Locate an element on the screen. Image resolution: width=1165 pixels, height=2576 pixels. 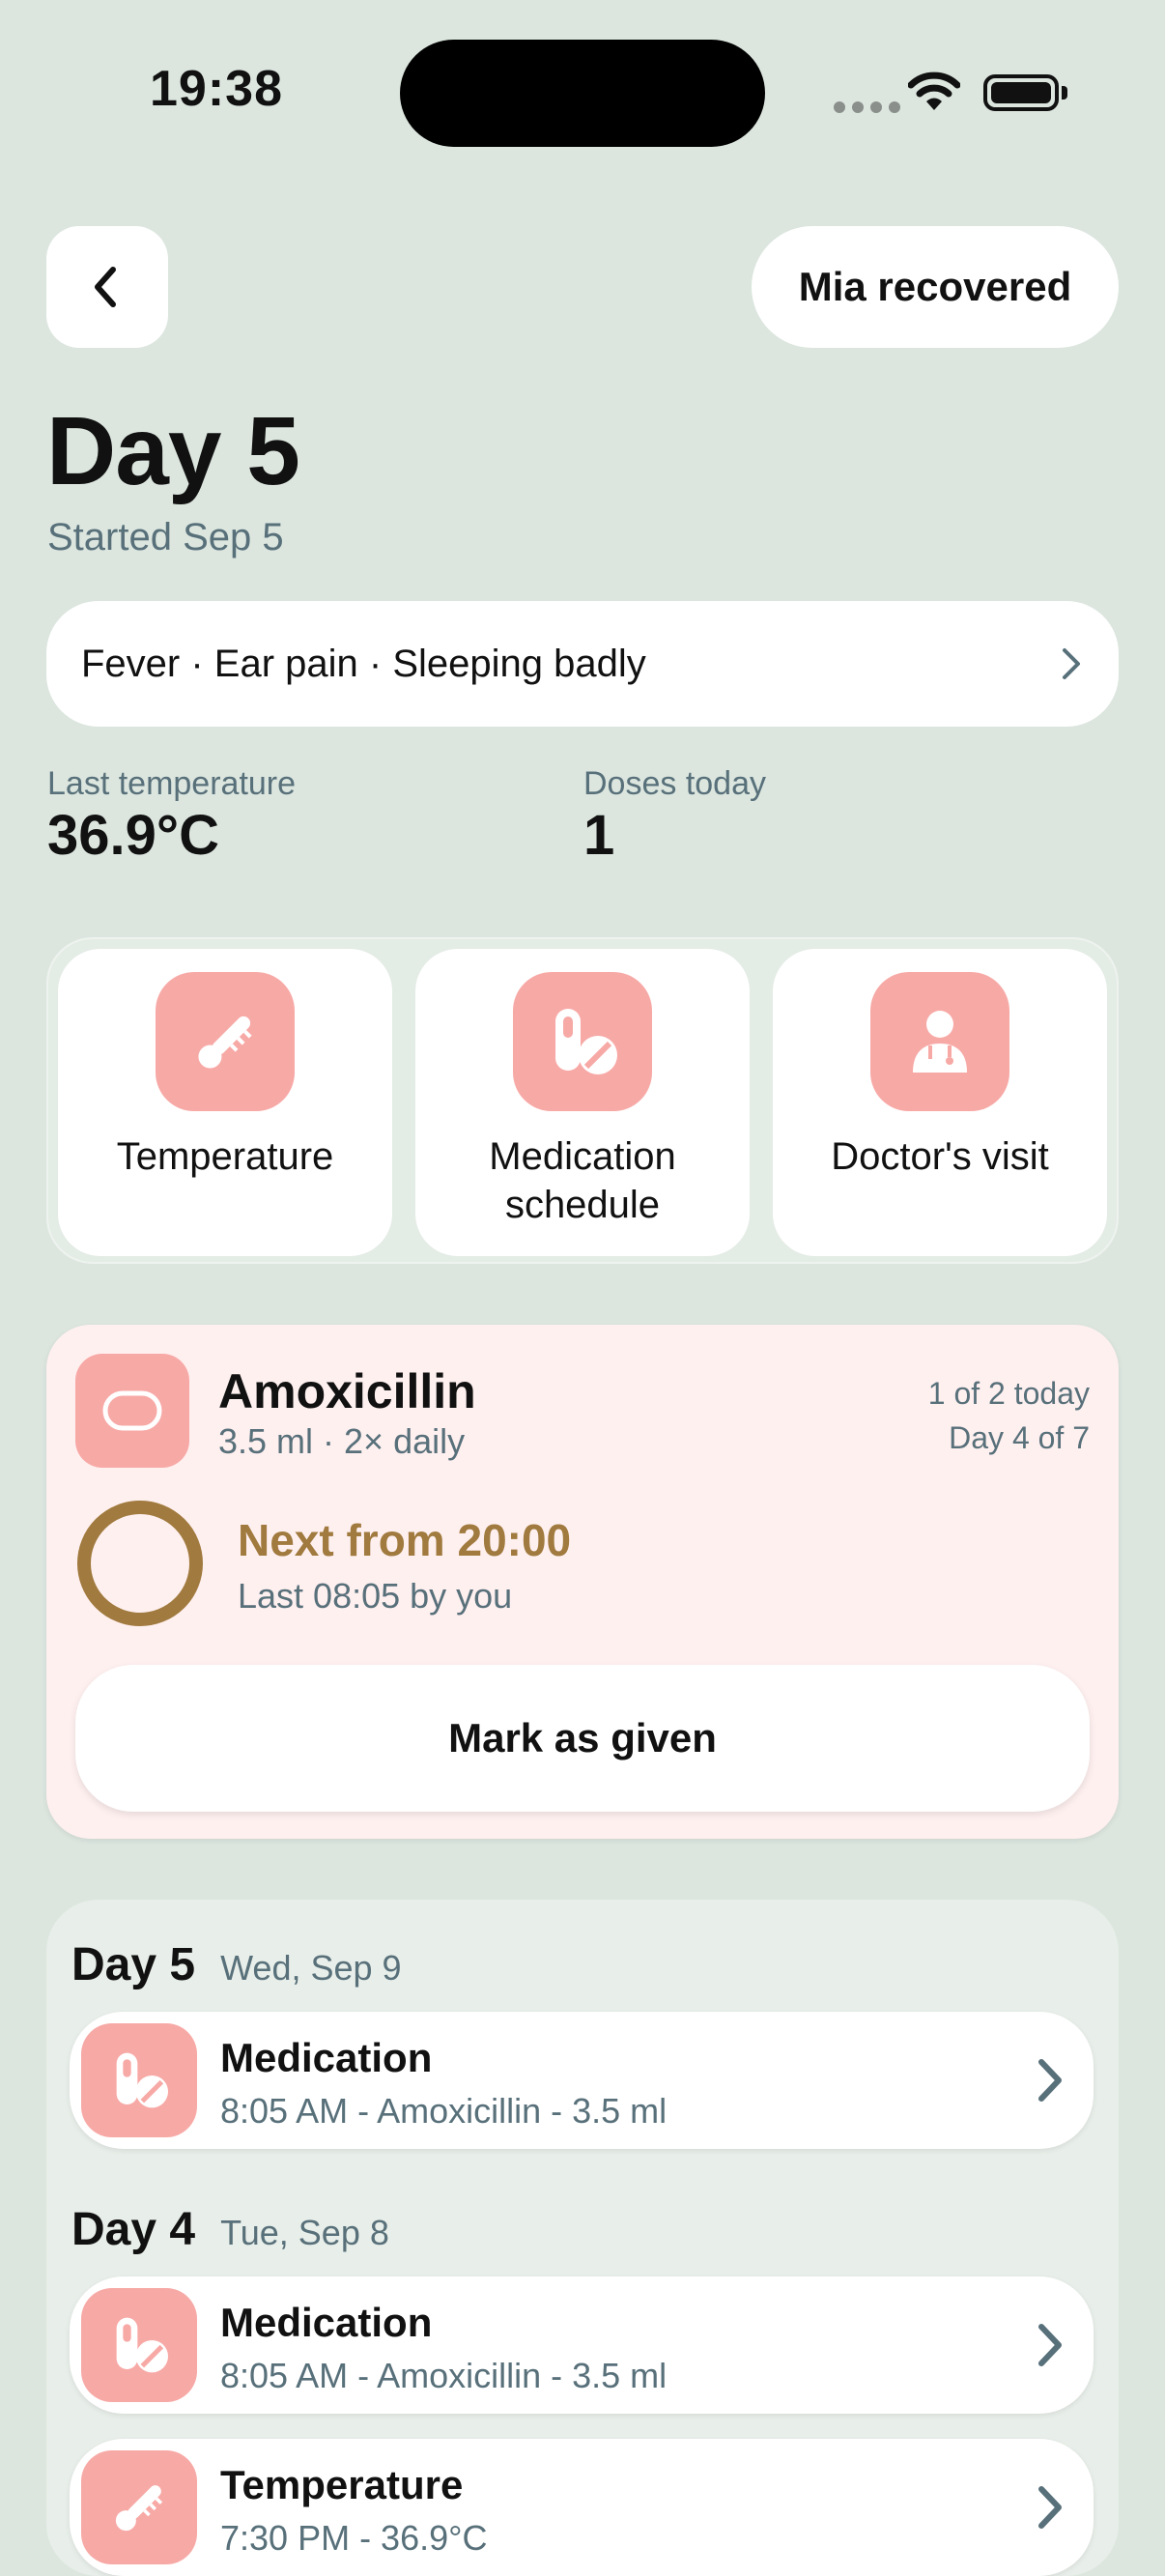
doses-today-value: 1 is located at coordinates (599, 836).